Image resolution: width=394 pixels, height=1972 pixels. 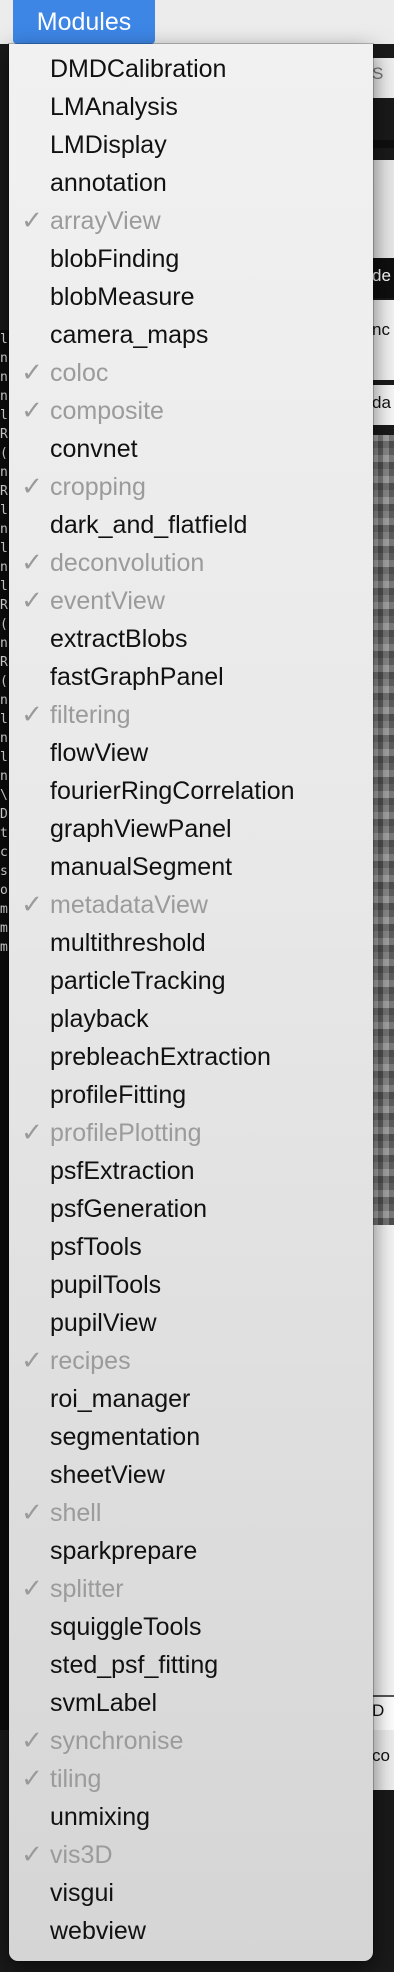 I want to click on menu-item-splitter: ✓ splitter, so click(x=191, y=1589).